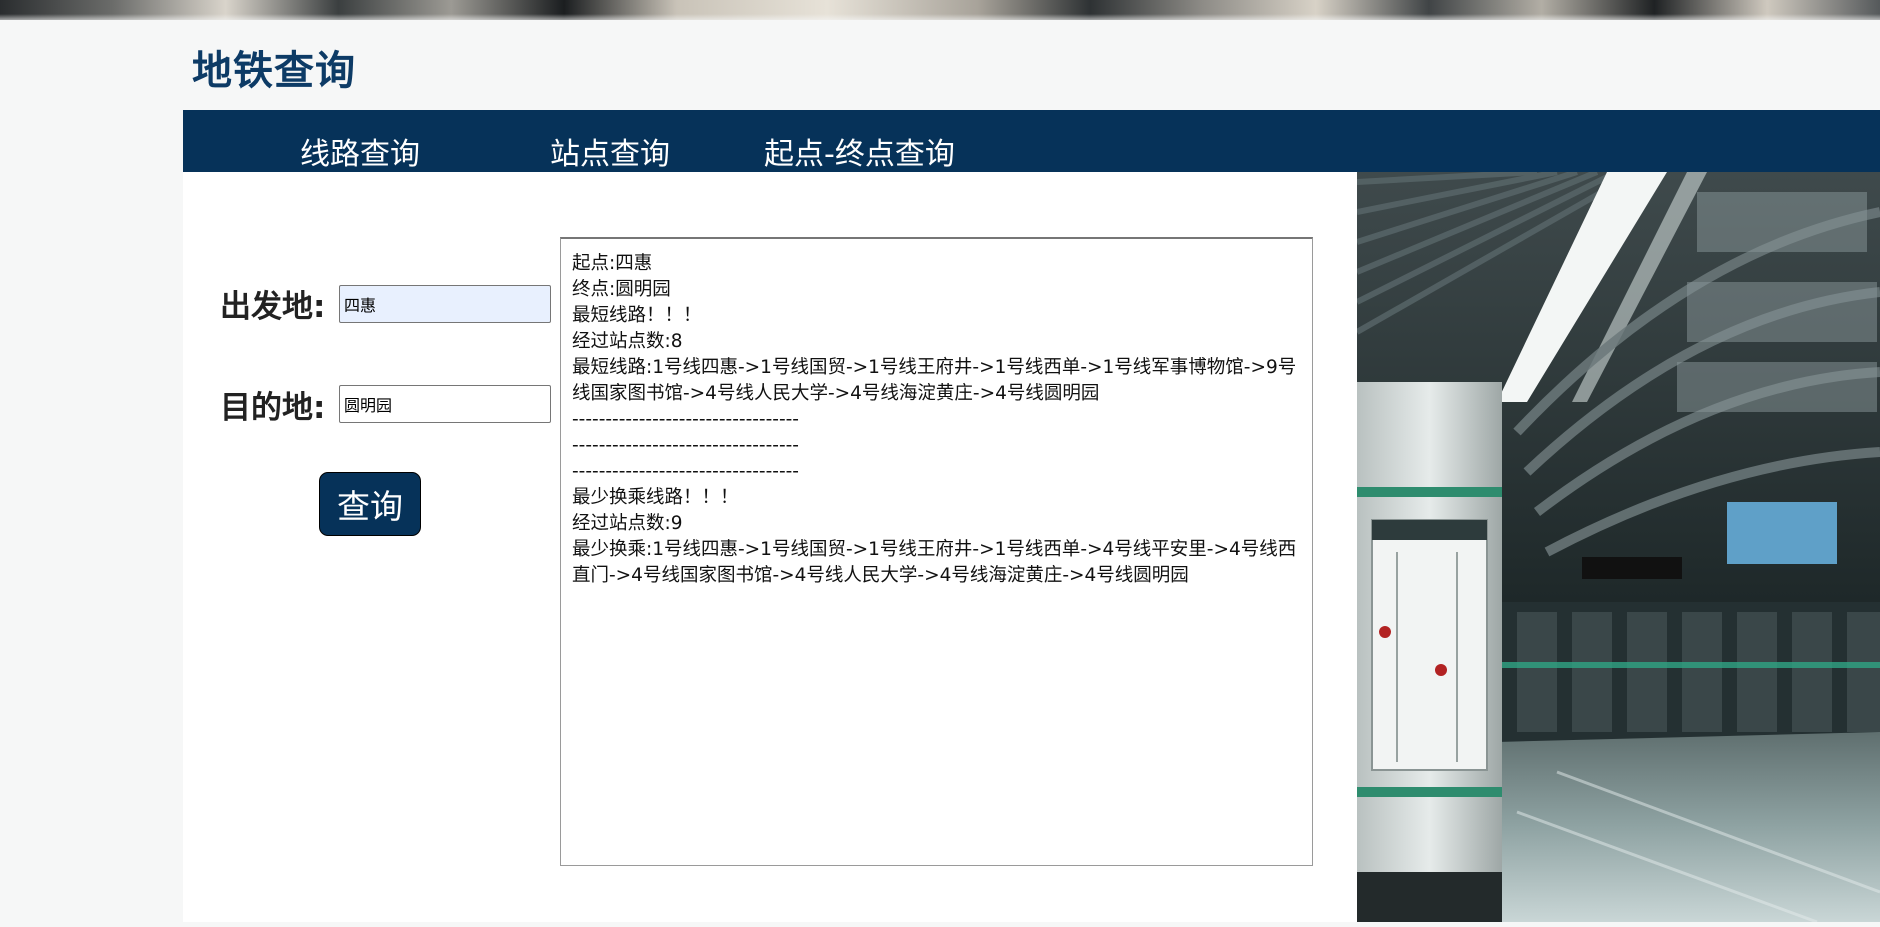 This screenshot has height=927, width=1880. What do you see at coordinates (859, 151) in the screenshot?
I see `nav-item-route-query: 起点-终点查询` at bounding box center [859, 151].